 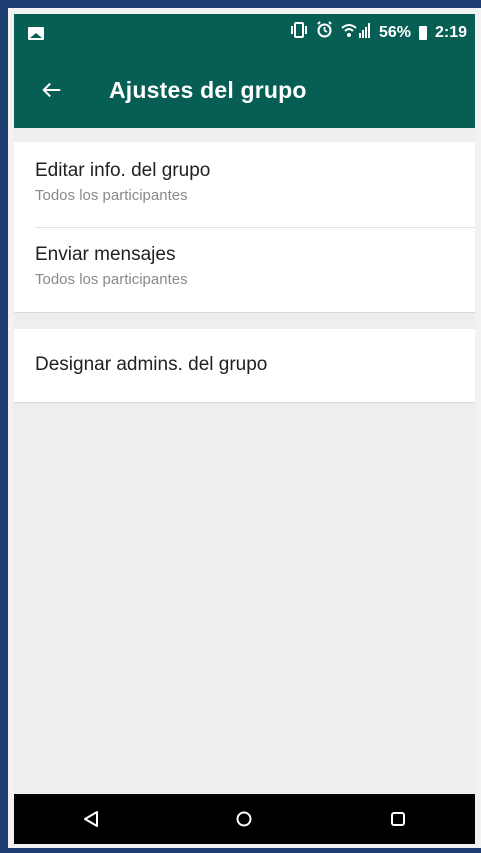 I want to click on back-button, so click(x=52, y=90).